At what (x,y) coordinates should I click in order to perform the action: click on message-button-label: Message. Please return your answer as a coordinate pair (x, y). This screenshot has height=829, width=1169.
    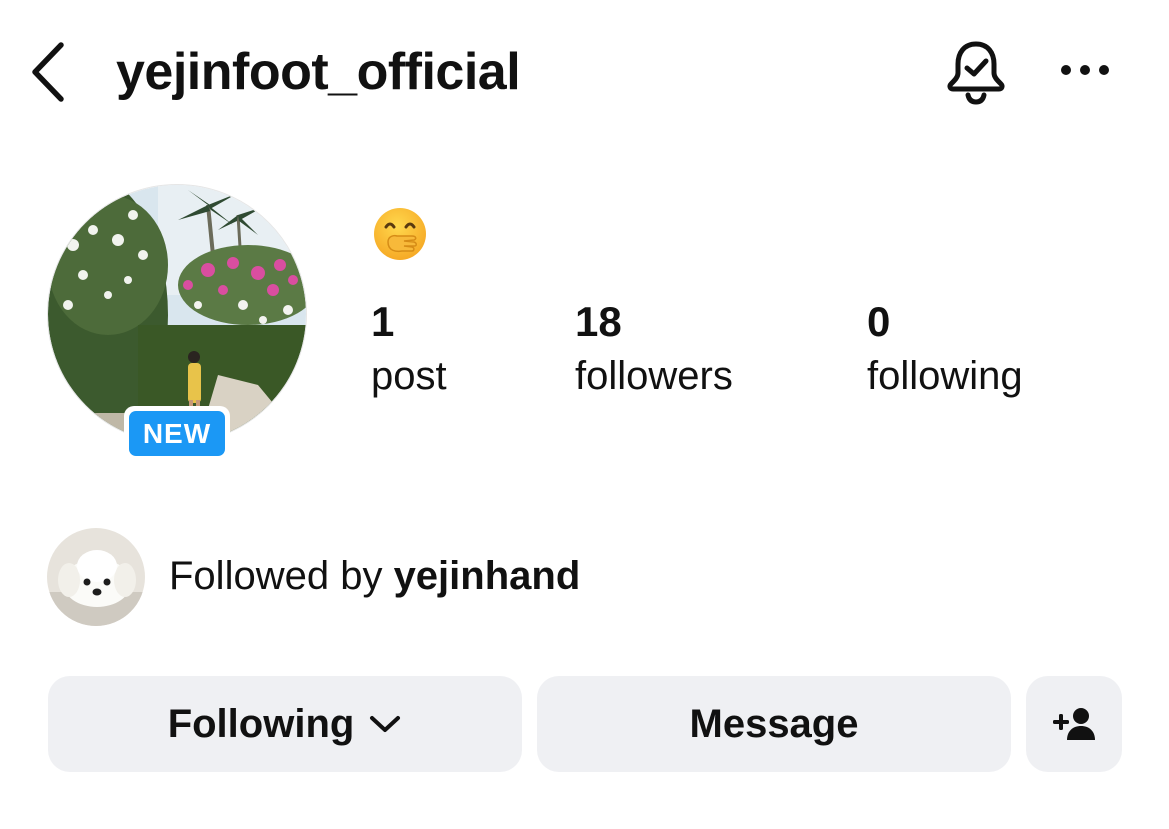
    Looking at the image, I should click on (774, 723).